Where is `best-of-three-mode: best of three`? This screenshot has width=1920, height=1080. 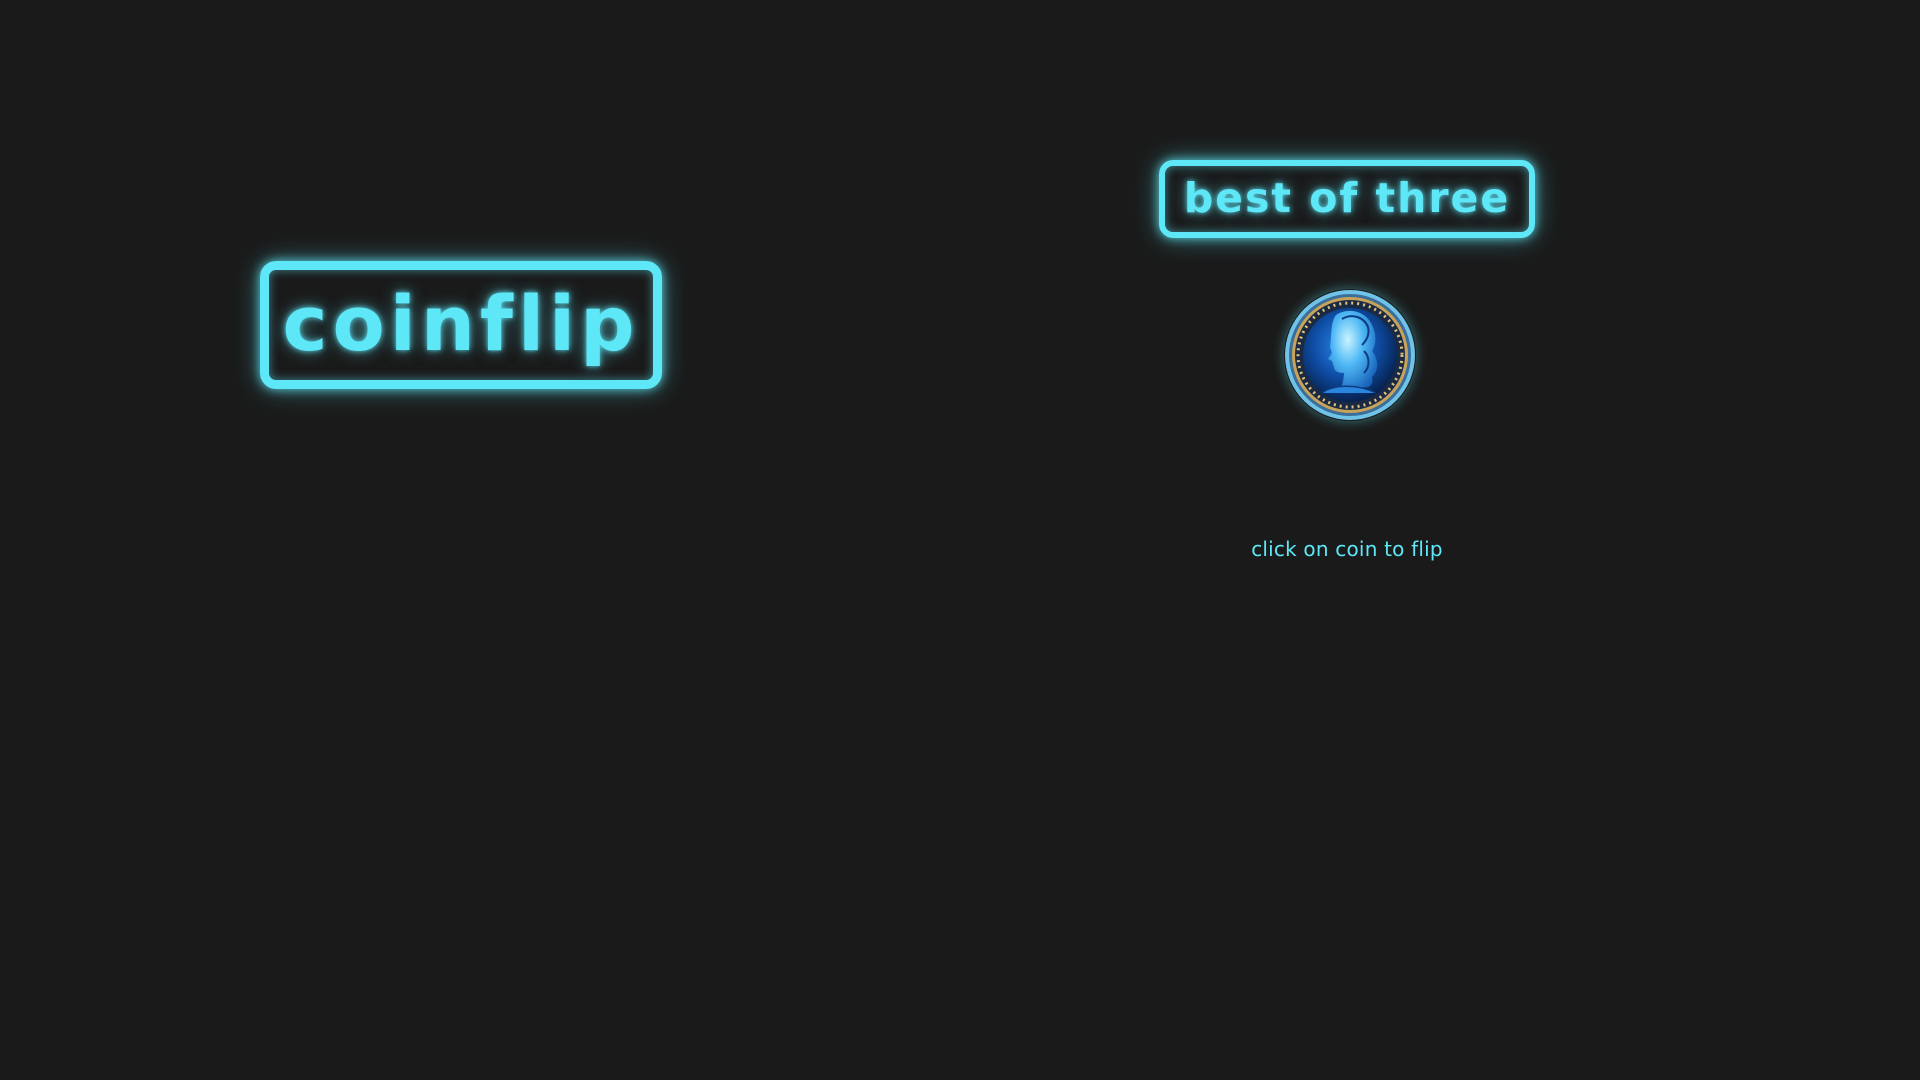
best-of-three-mode: best of three is located at coordinates (1347, 199).